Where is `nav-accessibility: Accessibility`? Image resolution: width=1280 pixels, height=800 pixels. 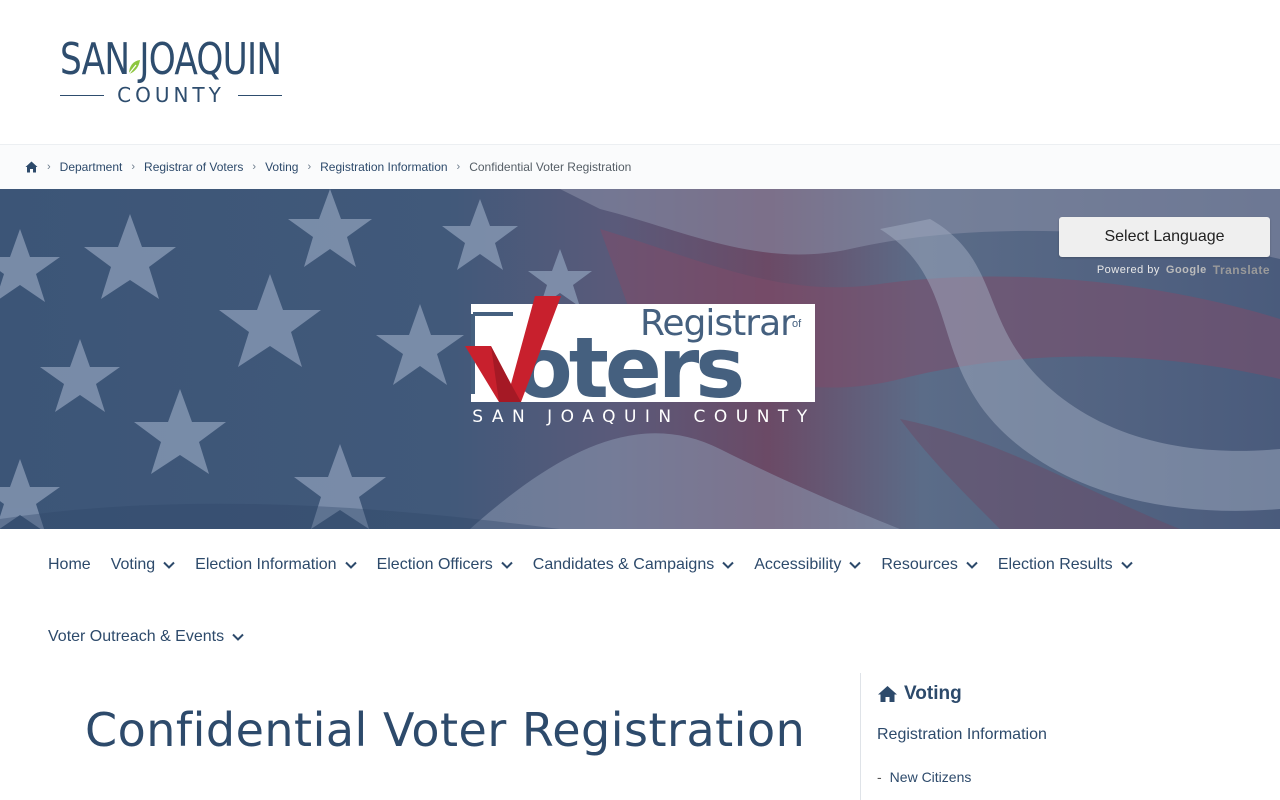
nav-accessibility: Accessibility is located at coordinates (808, 565).